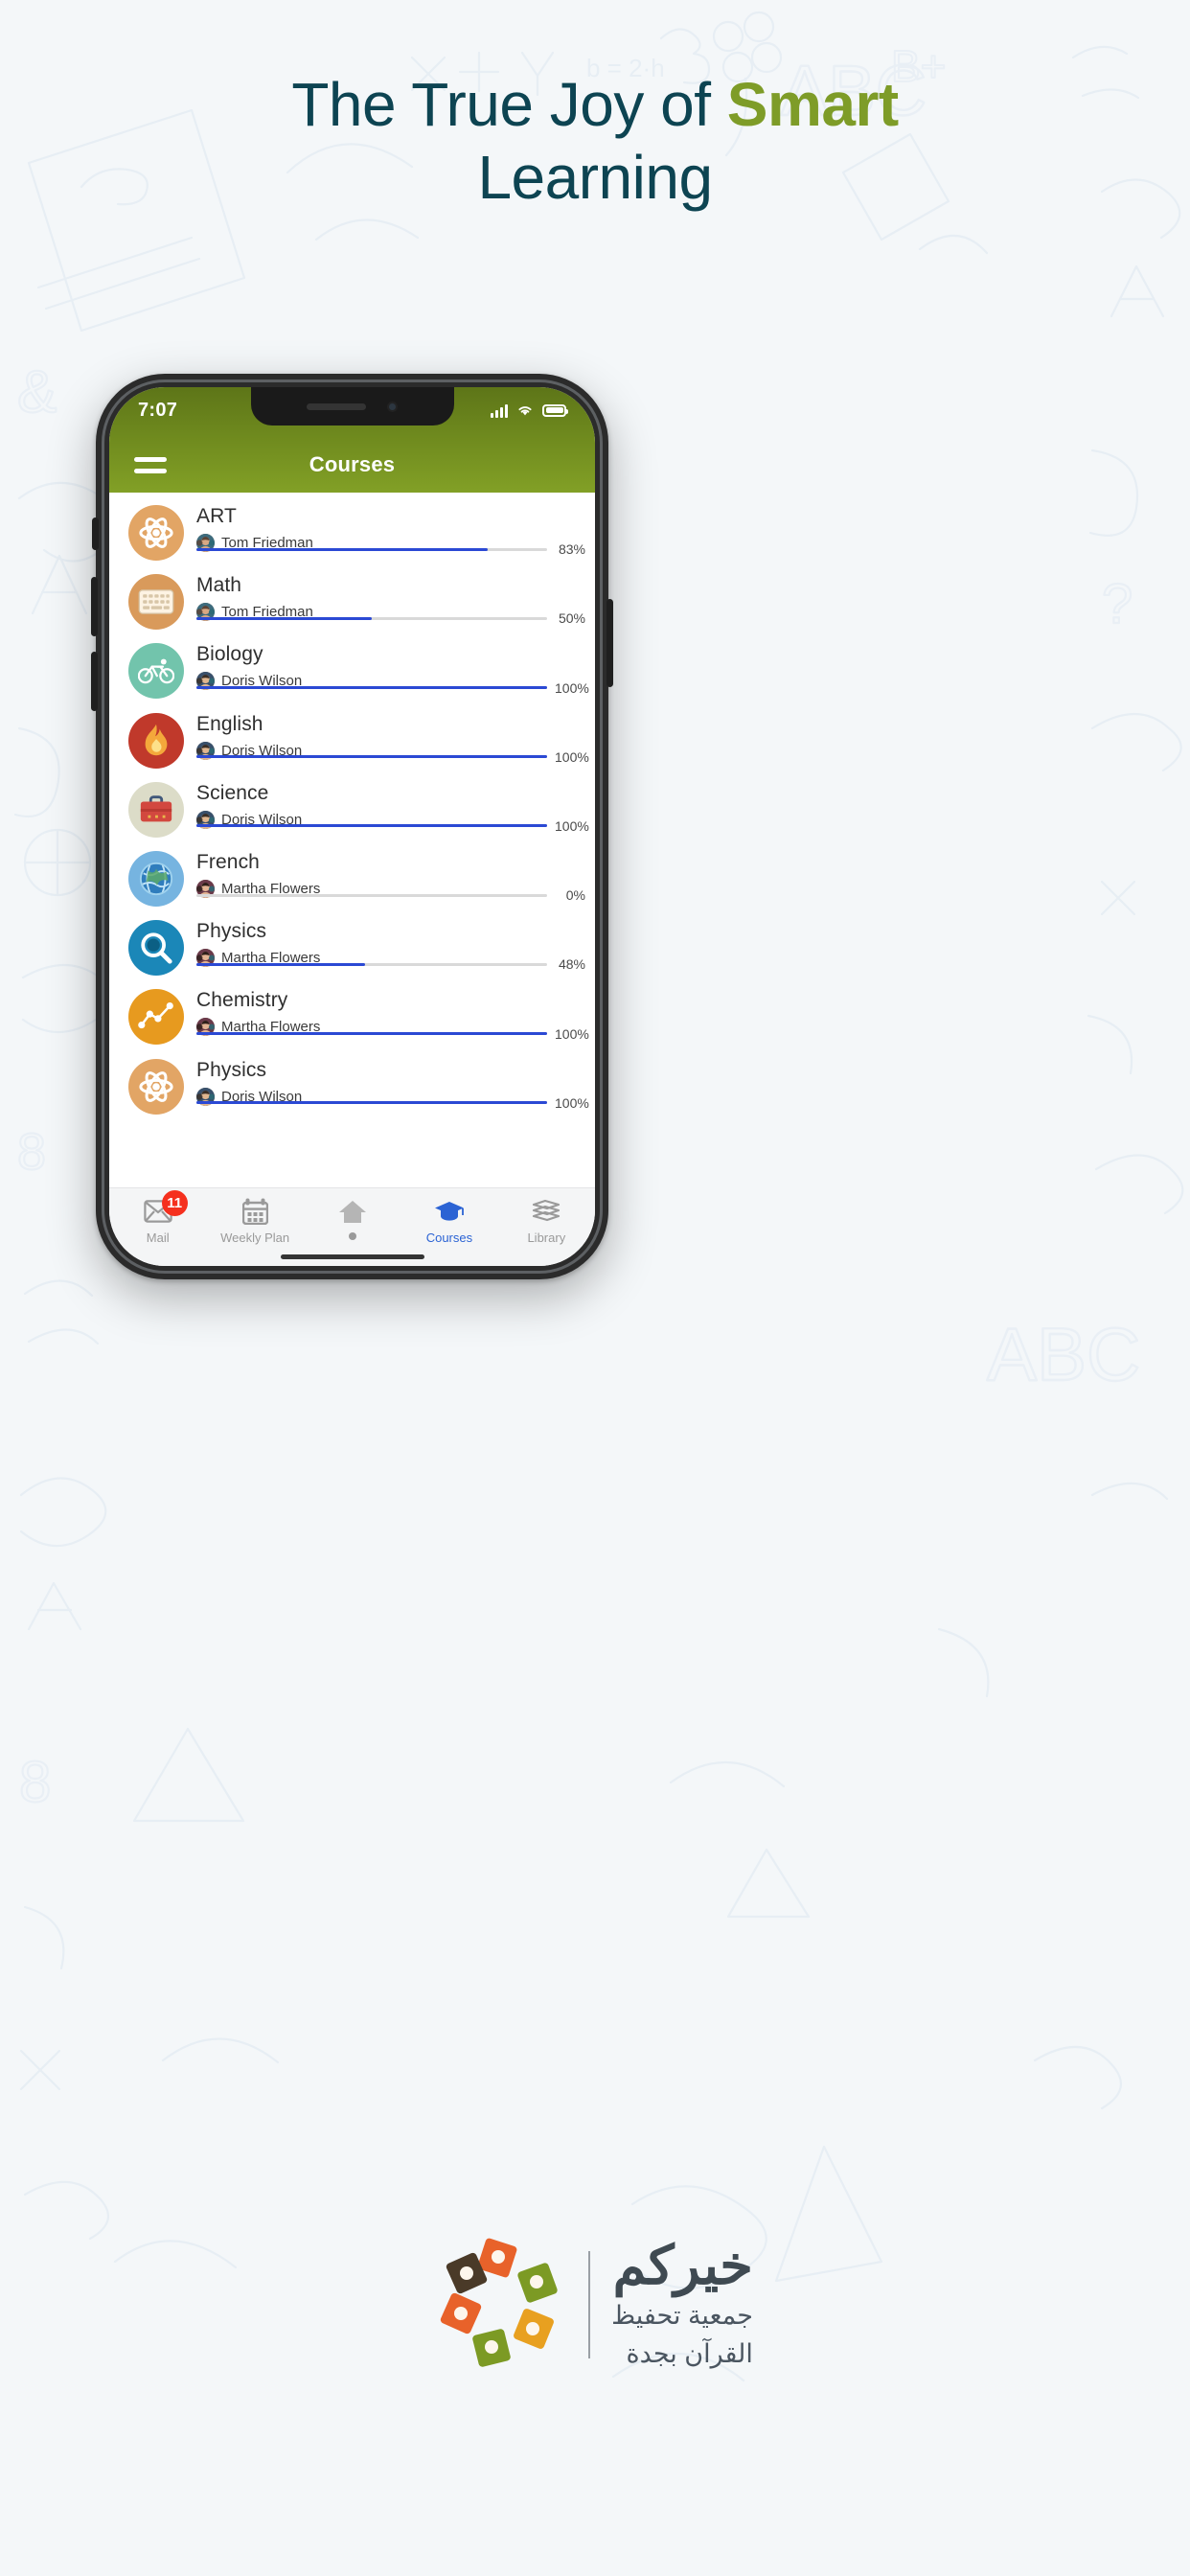 This screenshot has height=2576, width=1190. What do you see at coordinates (500, 410) in the screenshot?
I see `cellular-signal-icon` at bounding box center [500, 410].